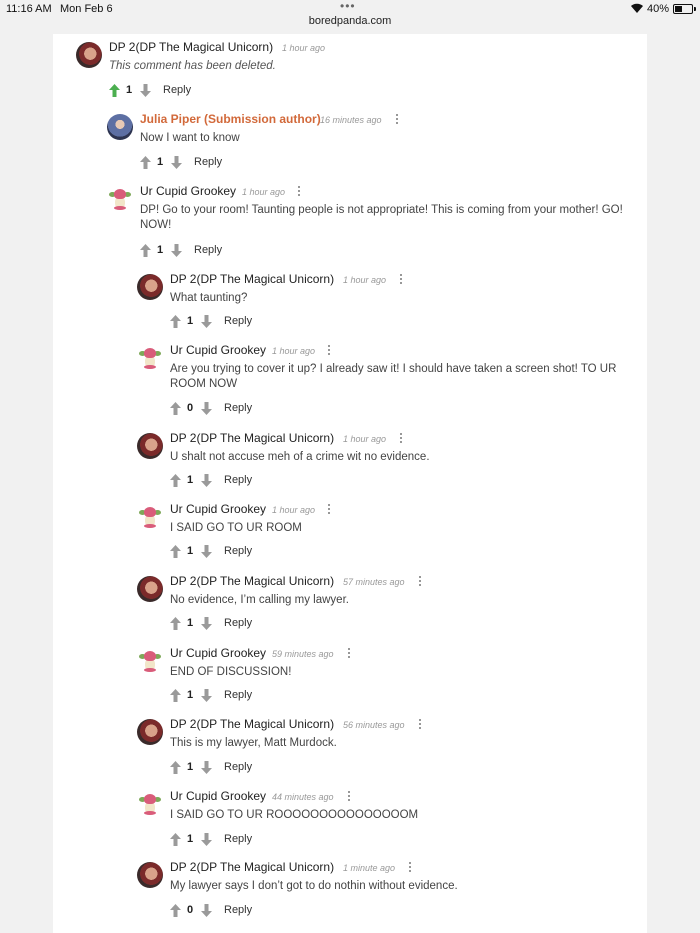 This screenshot has height=933, width=700. What do you see at coordinates (348, 6) in the screenshot?
I see `multitasking-dots-icon: •••` at bounding box center [348, 6].